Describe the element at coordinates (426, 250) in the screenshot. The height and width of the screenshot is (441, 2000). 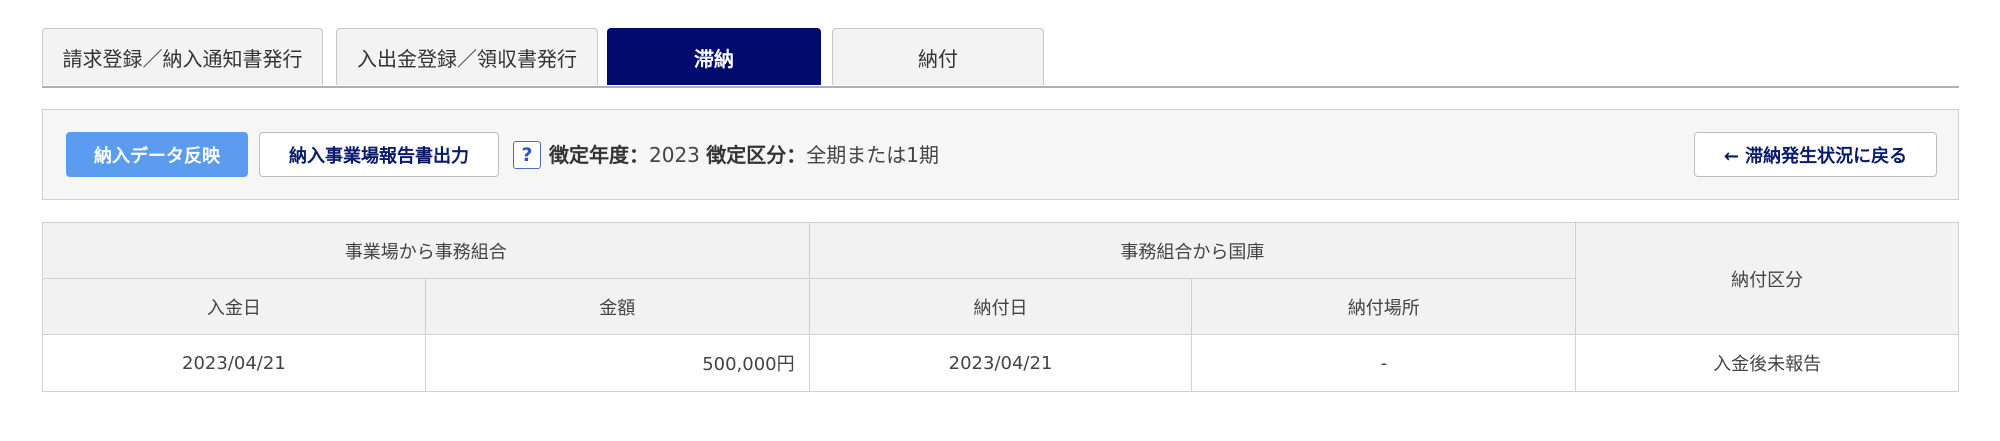
I see `group-header-office: 事業場から事務組合` at that location.